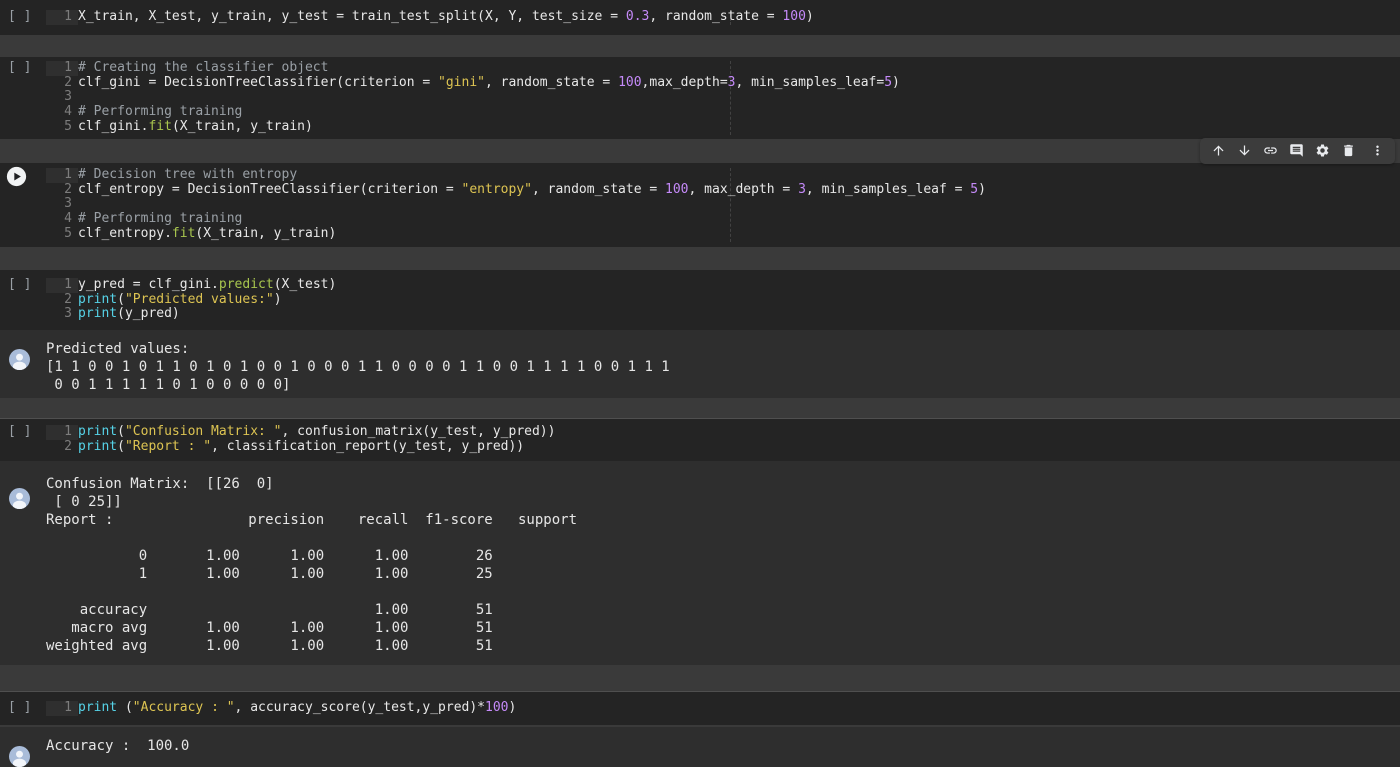 The image size is (1400, 767). I want to click on open-settings-button, so click(1322, 151).